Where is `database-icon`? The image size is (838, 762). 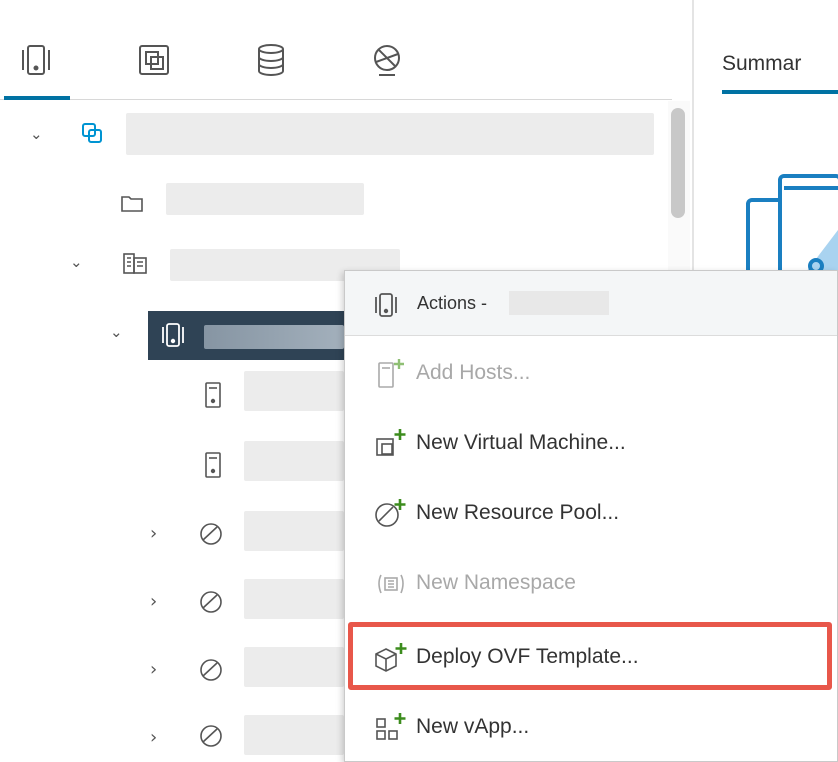
database-icon is located at coordinates (271, 60).